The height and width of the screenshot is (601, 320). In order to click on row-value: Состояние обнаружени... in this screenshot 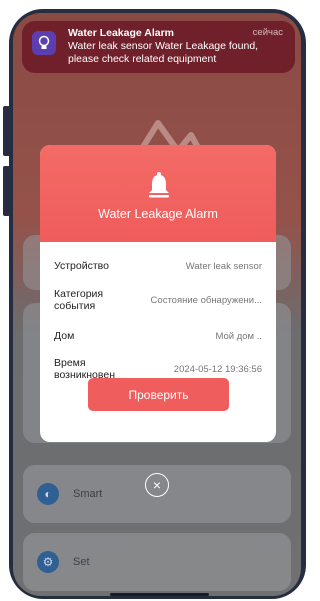, I will do `click(206, 300)`.